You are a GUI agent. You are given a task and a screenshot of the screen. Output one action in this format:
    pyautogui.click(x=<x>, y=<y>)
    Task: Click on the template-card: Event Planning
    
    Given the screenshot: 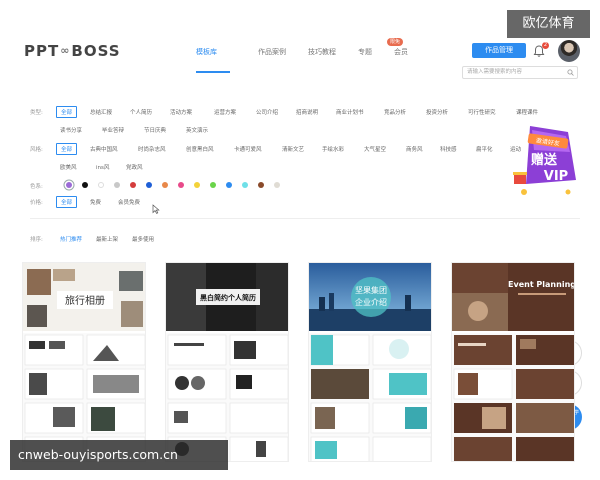 What is the action you would take?
    pyautogui.click(x=513, y=362)
    